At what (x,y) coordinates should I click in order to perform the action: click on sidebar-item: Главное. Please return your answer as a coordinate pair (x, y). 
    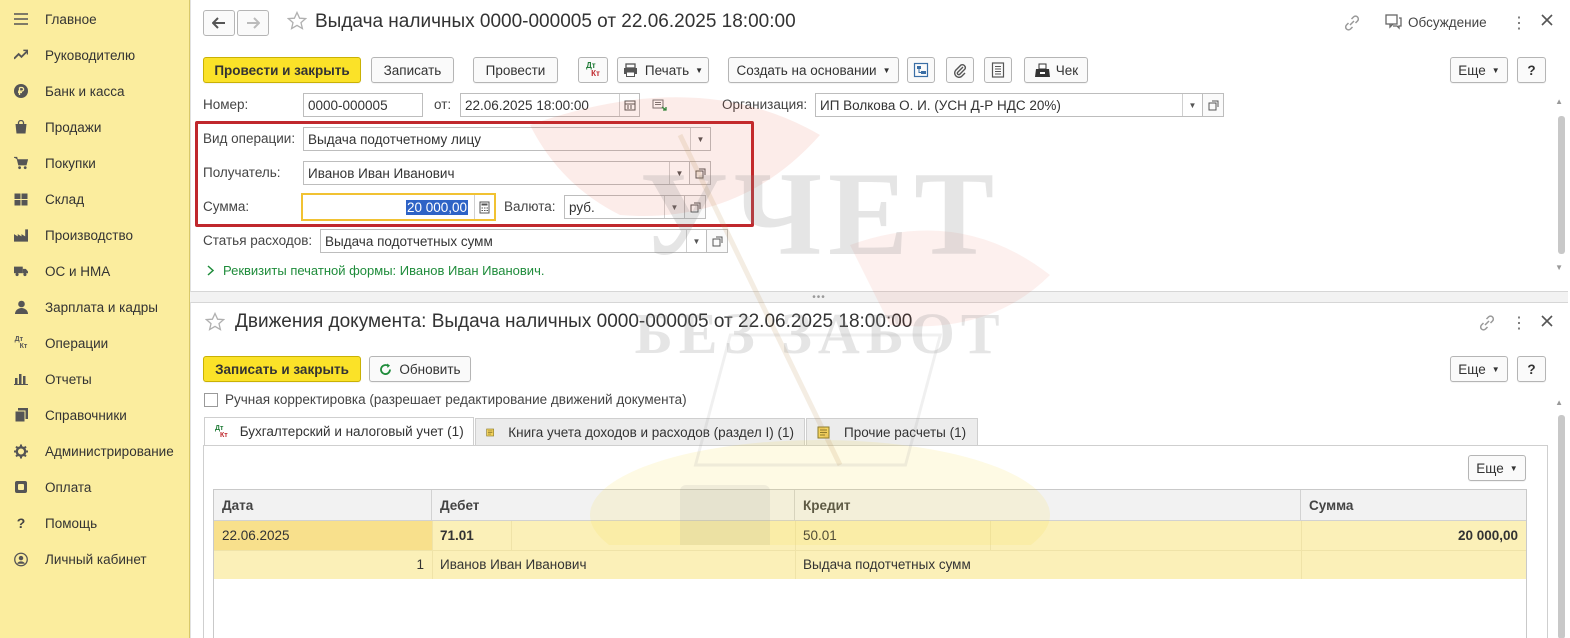
    Looking at the image, I should click on (94, 19).